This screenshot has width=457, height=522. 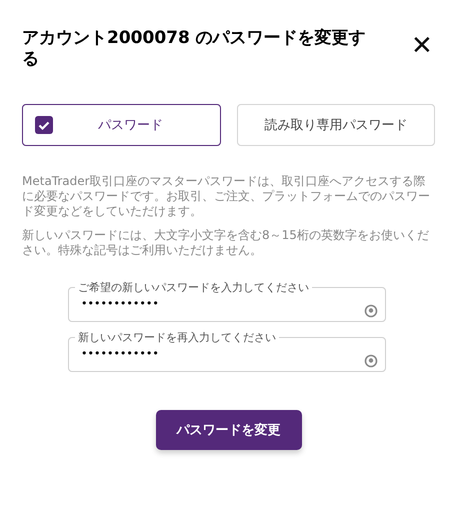 I want to click on checkbox-icon, so click(x=44, y=125).